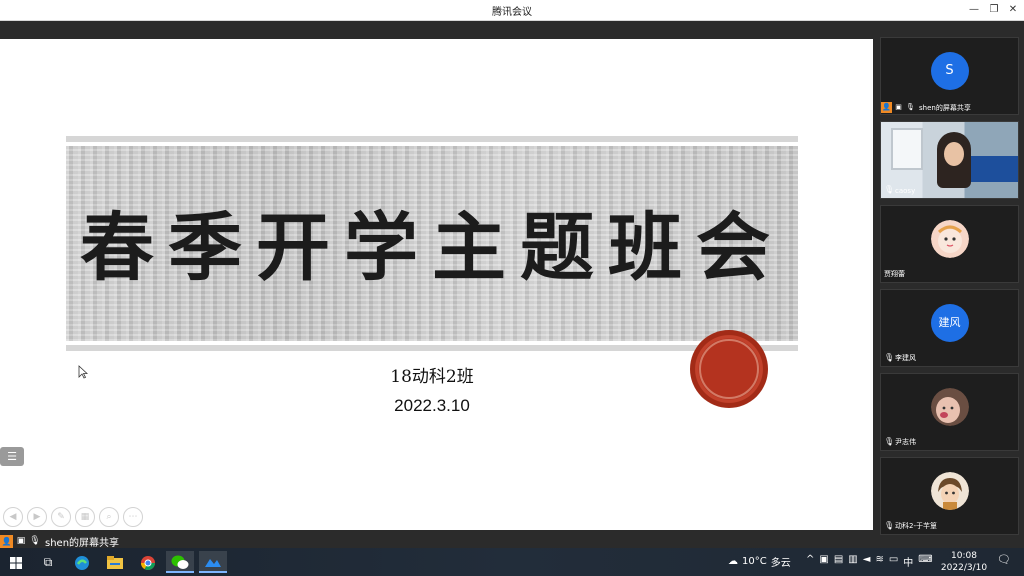 The height and width of the screenshot is (576, 1024). I want to click on participant-tile: 🎙 尹志伟, so click(949, 412).